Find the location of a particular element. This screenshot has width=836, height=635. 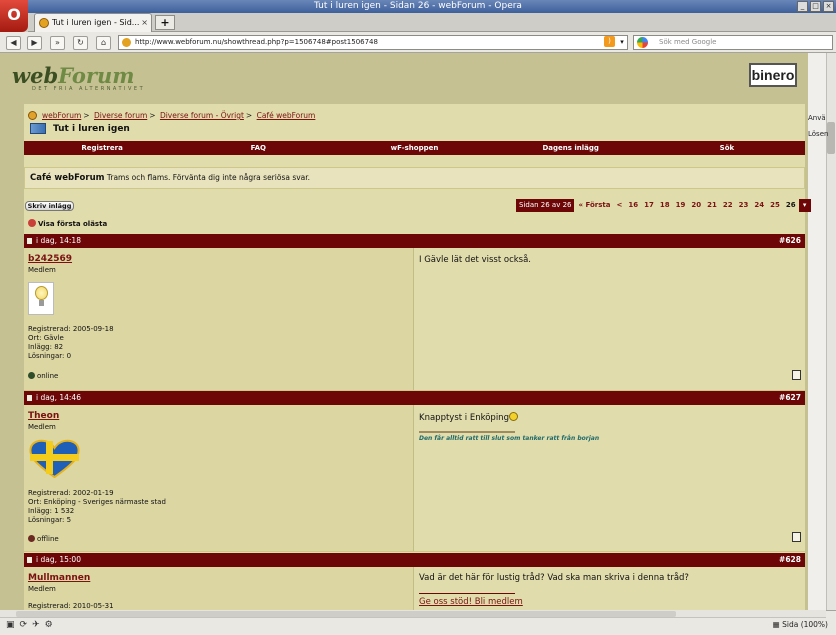

page-link: 21 is located at coordinates (712, 205).